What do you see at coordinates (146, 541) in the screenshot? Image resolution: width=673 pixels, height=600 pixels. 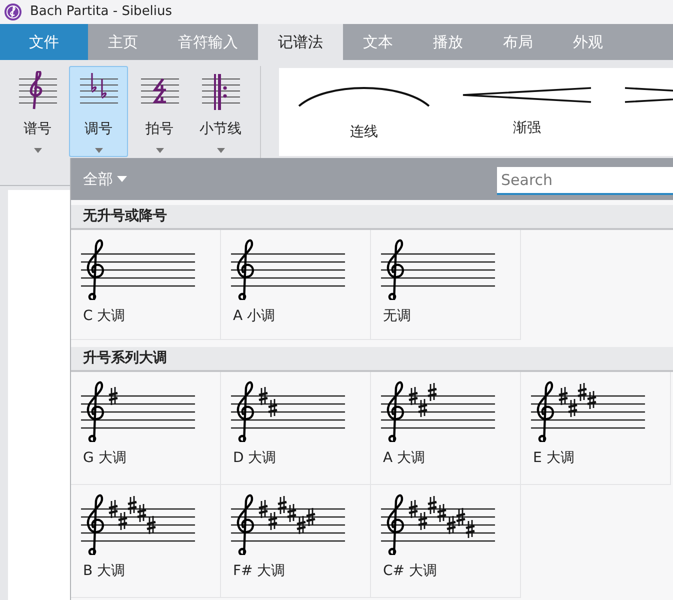 I see `key-signature-option: B 大调` at bounding box center [146, 541].